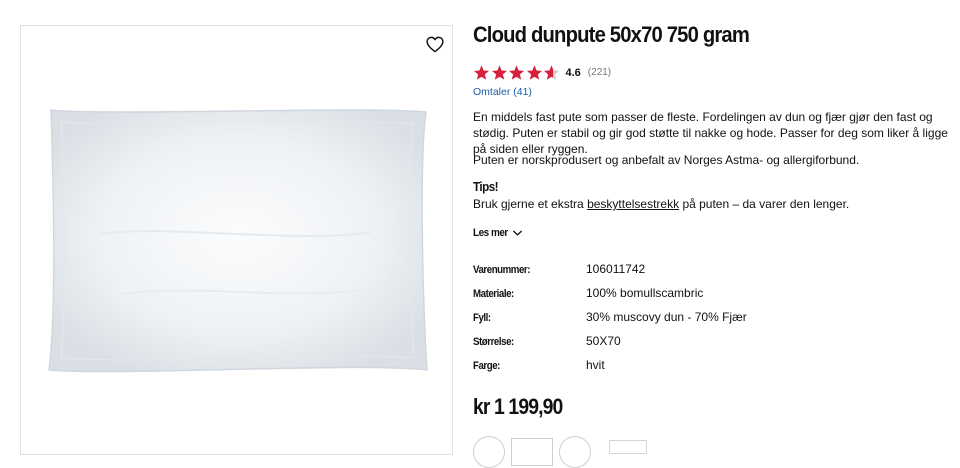 This screenshot has width=960, height=468. What do you see at coordinates (713, 272) in the screenshot?
I see `spec-row-item-number: Varenummer: 106011742` at bounding box center [713, 272].